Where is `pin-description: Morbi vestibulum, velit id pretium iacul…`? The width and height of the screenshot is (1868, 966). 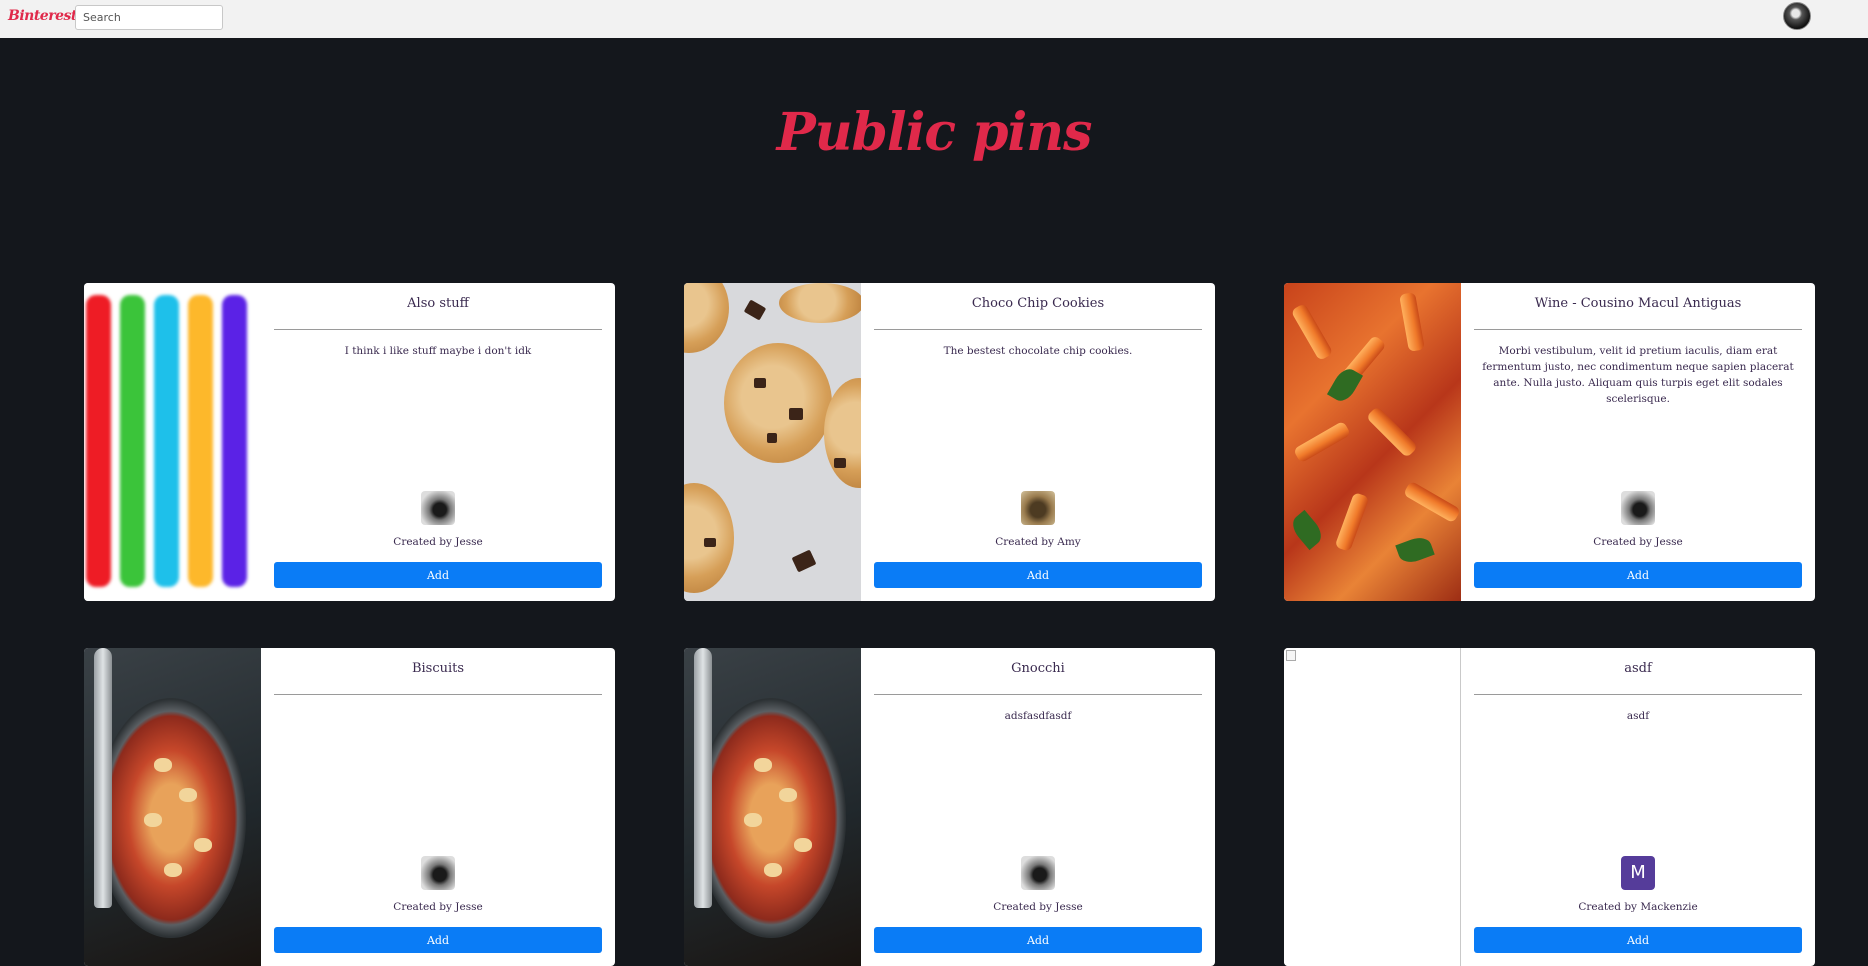
pin-description: Morbi vestibulum, velit id pretium iacul… is located at coordinates (1638, 375).